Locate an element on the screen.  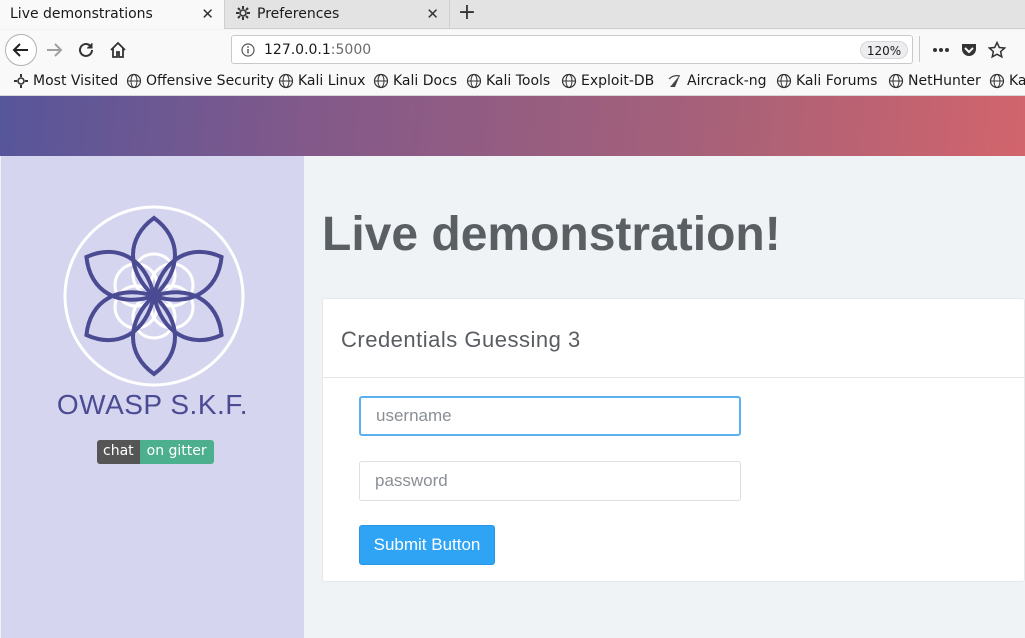
bookmark-most-visited: Most Visited is located at coordinates (65, 81).